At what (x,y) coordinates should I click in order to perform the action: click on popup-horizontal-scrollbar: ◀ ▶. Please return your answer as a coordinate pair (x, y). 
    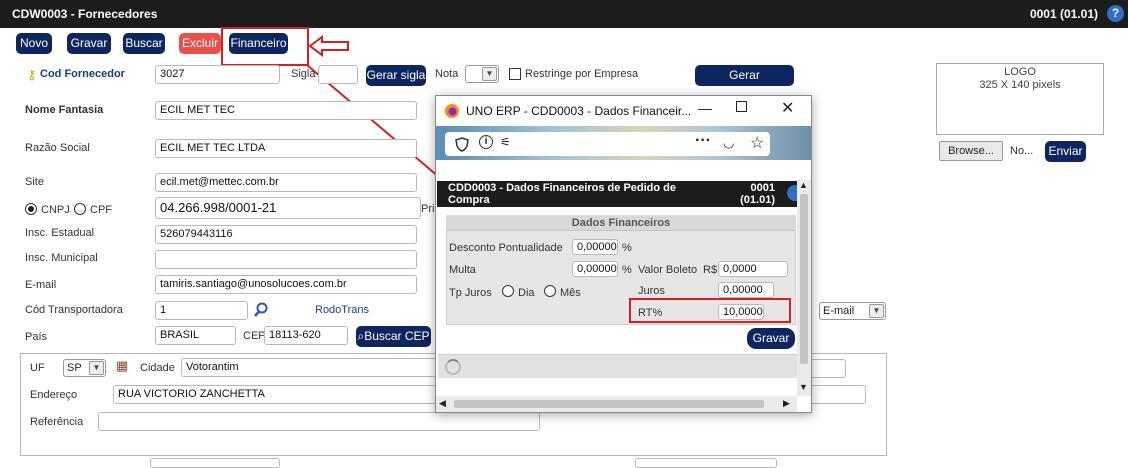
    Looking at the image, I should click on (616, 404).